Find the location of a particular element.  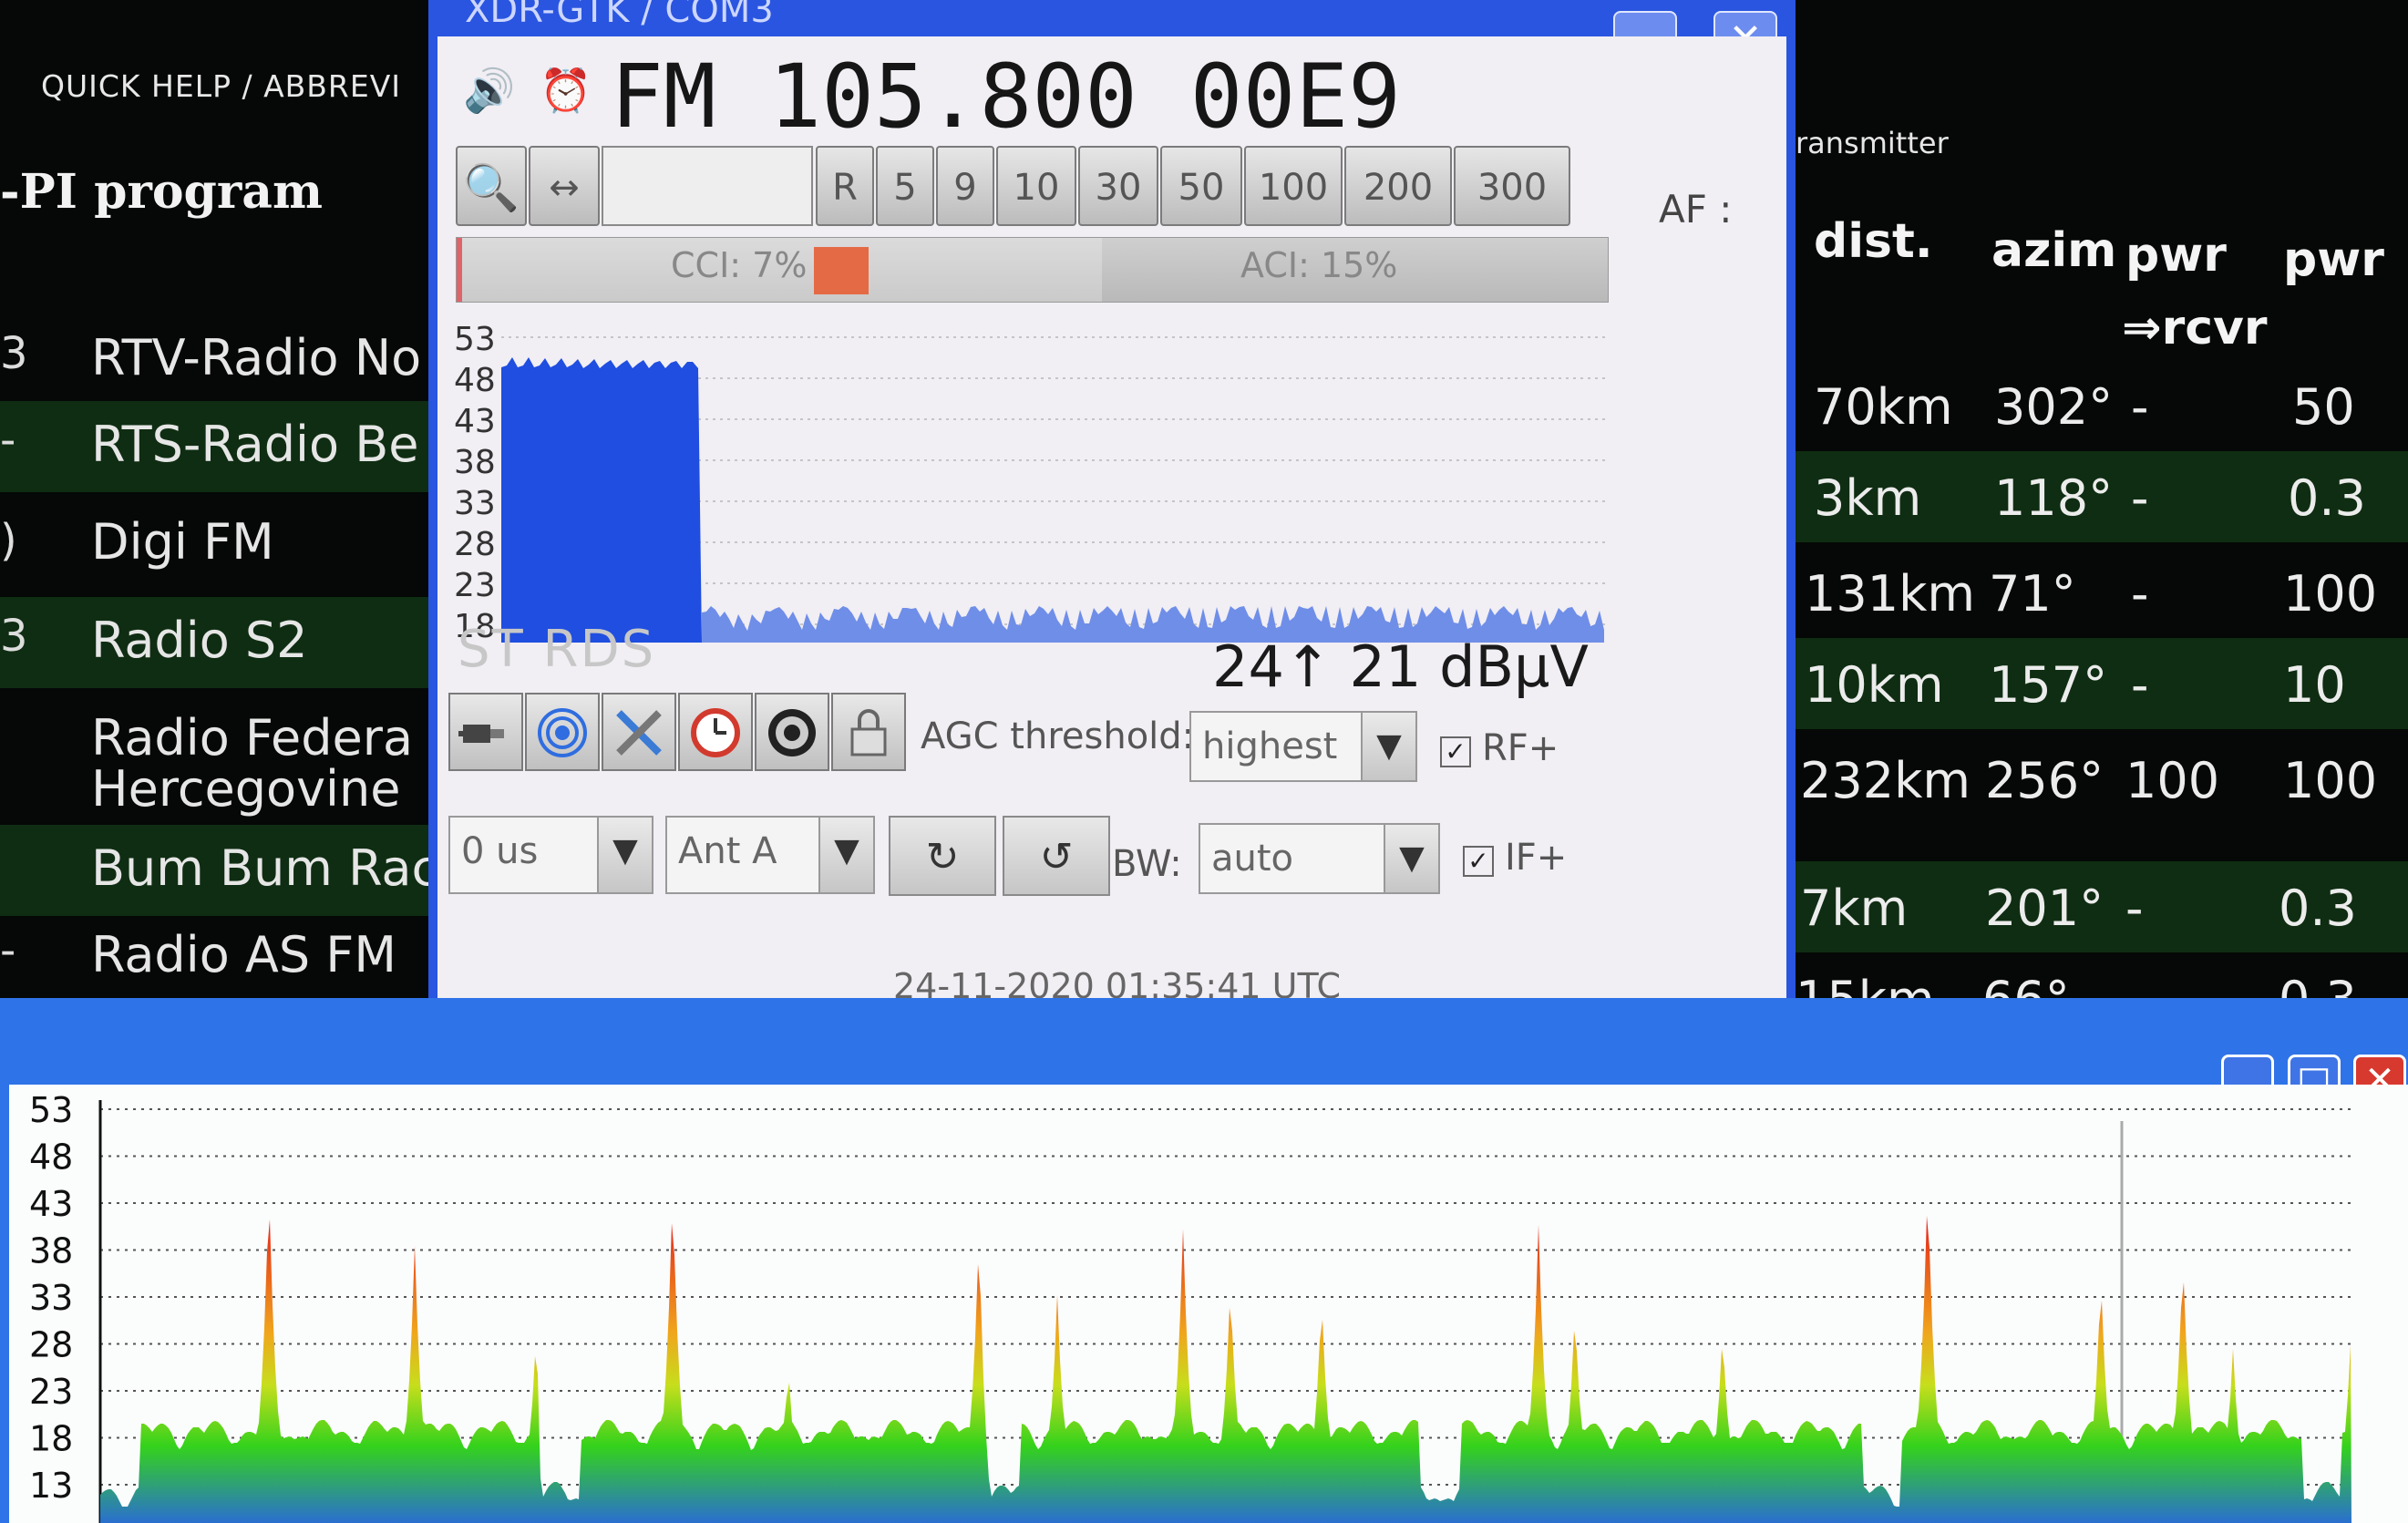

rotate-ccw-button: ↺ is located at coordinates (1057, 856).